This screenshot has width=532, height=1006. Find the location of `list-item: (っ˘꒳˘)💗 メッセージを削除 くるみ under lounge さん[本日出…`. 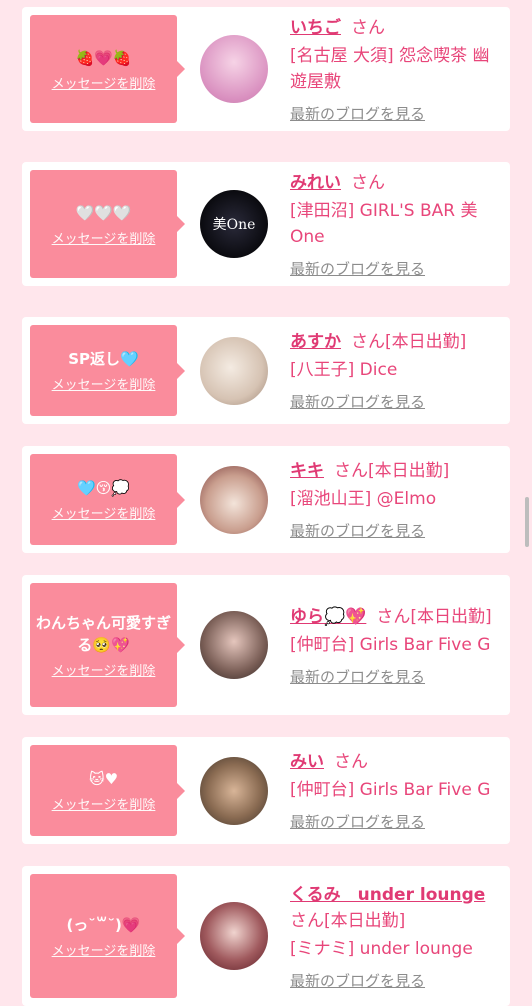

list-item: (っ˘꒳˘)💗 メッセージを削除 くるみ under lounge さん[本日出… is located at coordinates (266, 936).